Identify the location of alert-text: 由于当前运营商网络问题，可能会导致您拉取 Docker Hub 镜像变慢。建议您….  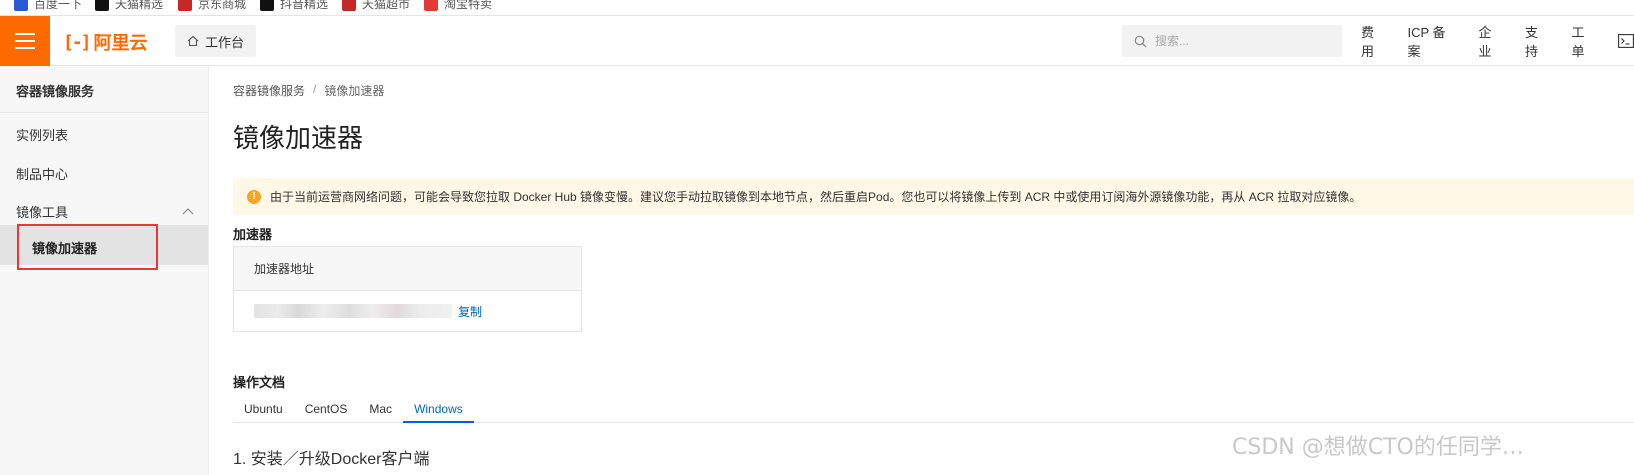
(816, 197).